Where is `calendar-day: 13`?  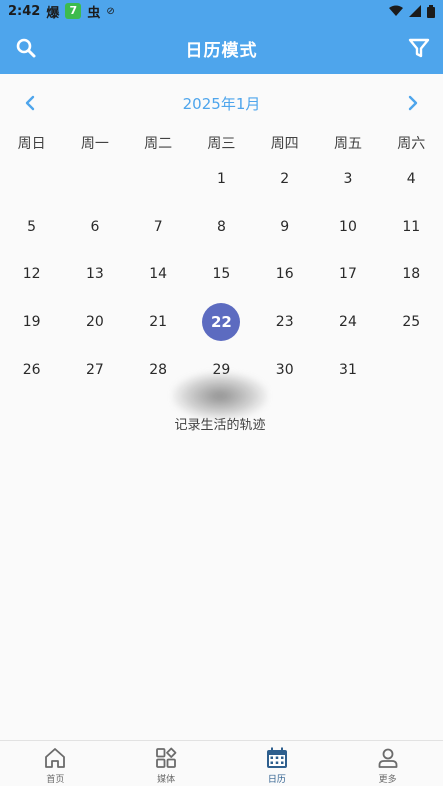 calendar-day: 13 is located at coordinates (94, 275).